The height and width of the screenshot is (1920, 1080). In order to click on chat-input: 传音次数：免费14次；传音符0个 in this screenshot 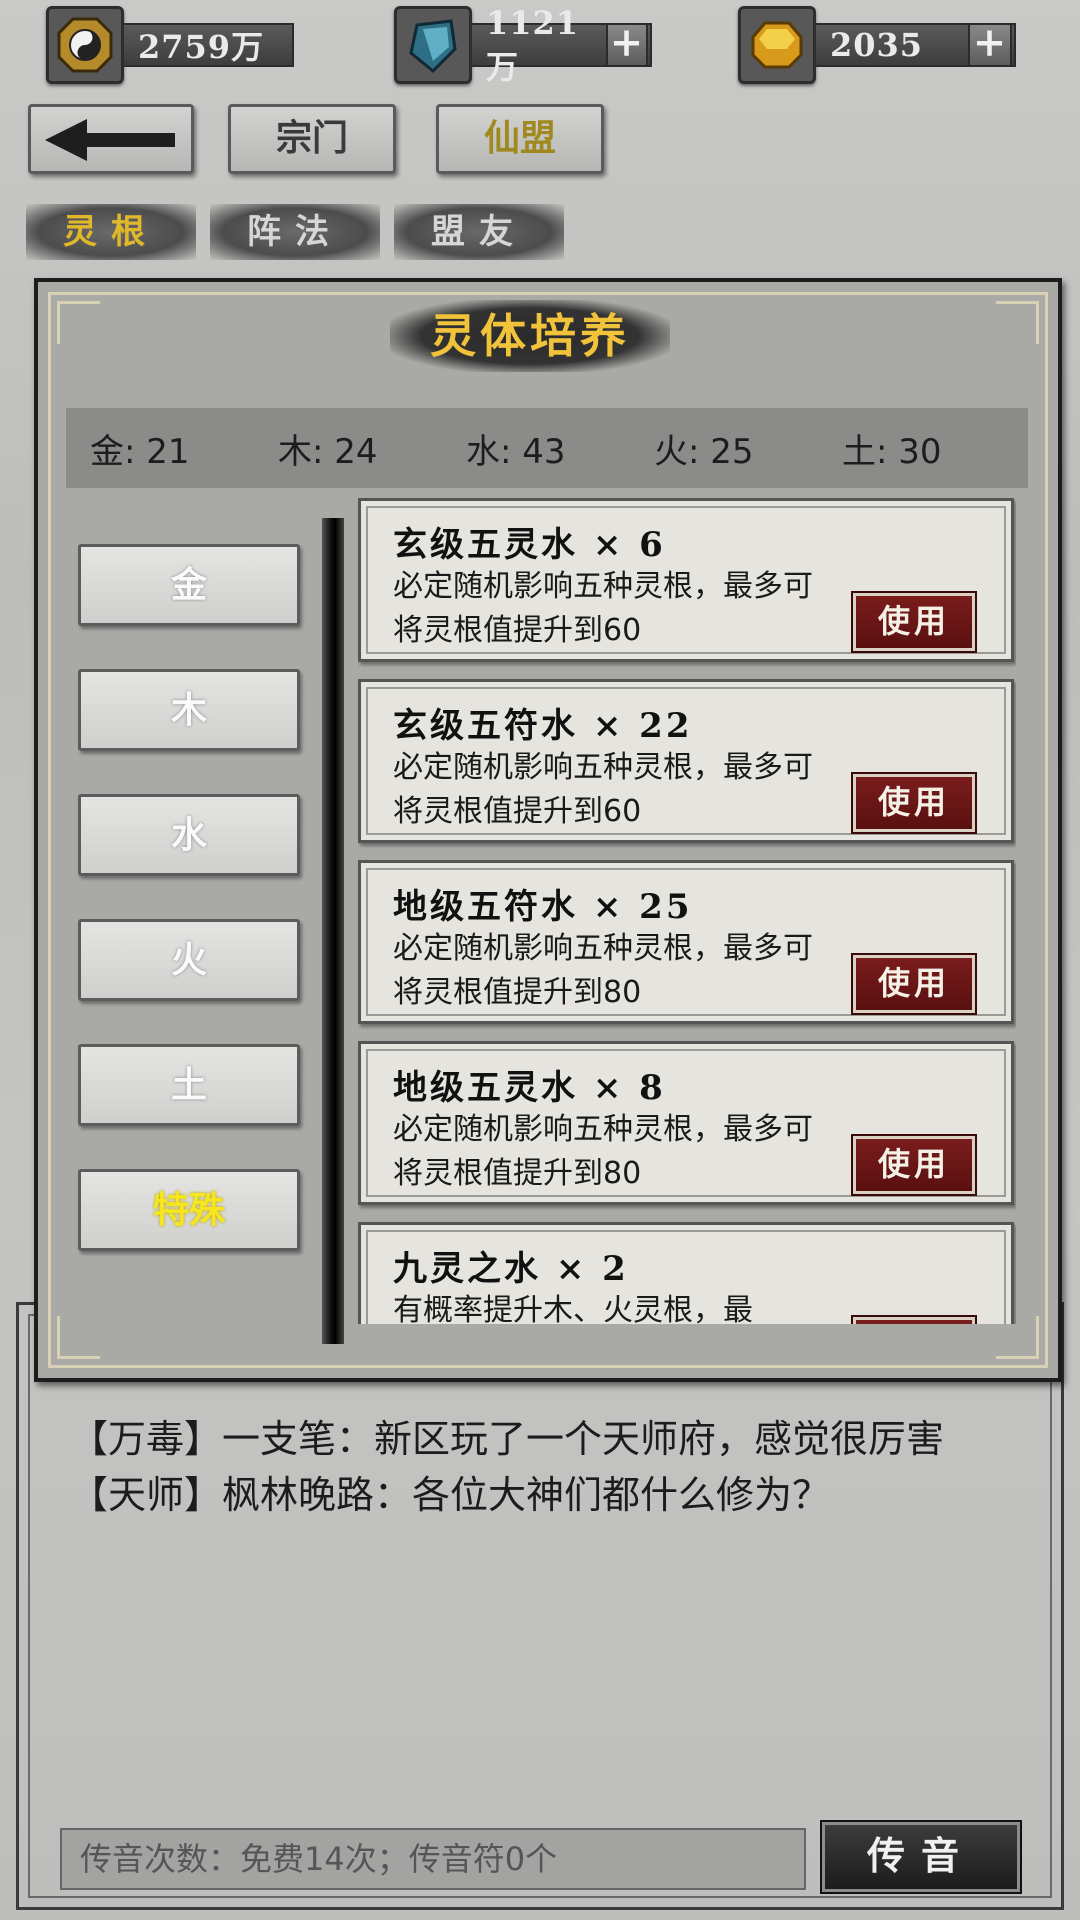, I will do `click(433, 1859)`.